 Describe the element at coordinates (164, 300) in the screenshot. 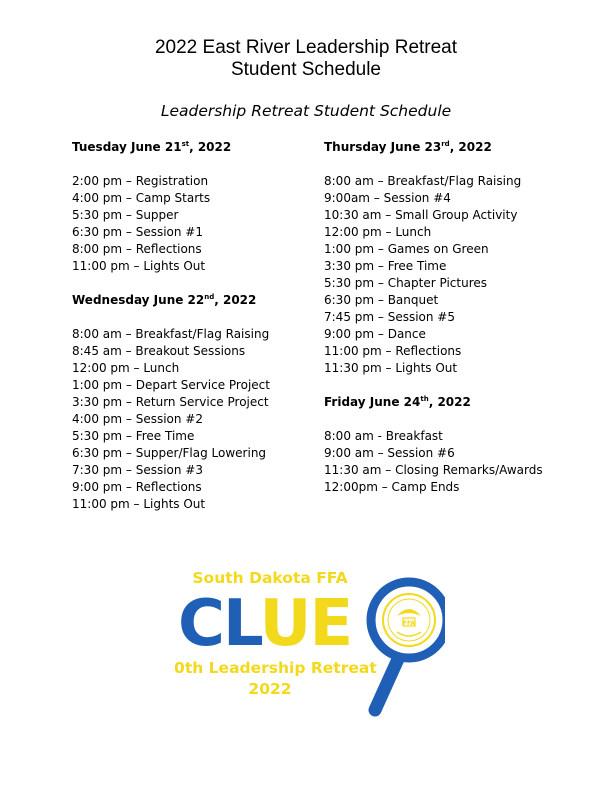

I see `day-heading-wednesday: Wednesday June 22nd, 2022` at that location.